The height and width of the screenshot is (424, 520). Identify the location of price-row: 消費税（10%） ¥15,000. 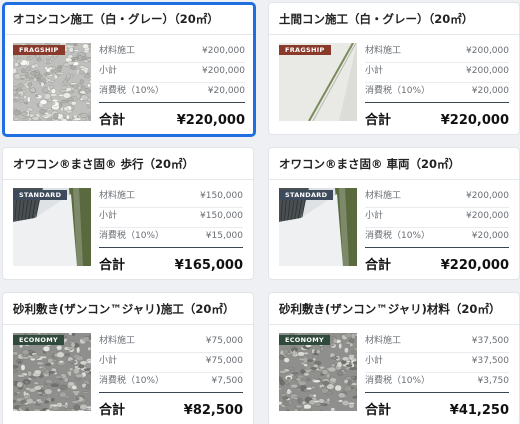
(171, 238).